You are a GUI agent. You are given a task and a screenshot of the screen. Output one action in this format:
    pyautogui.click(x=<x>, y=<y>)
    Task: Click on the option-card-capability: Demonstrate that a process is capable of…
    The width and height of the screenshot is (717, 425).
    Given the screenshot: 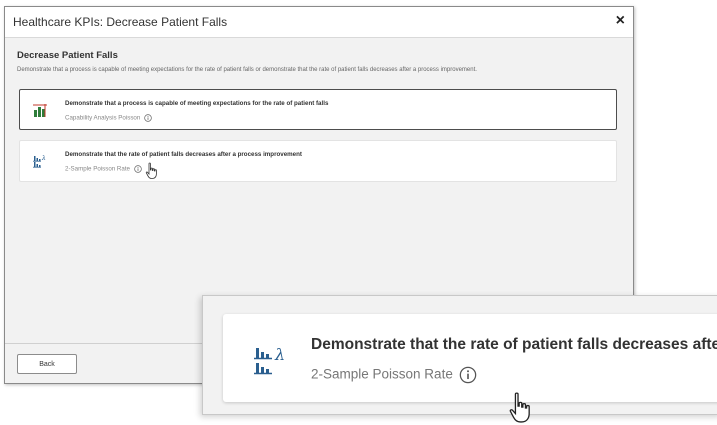 What is the action you would take?
    pyautogui.click(x=318, y=109)
    